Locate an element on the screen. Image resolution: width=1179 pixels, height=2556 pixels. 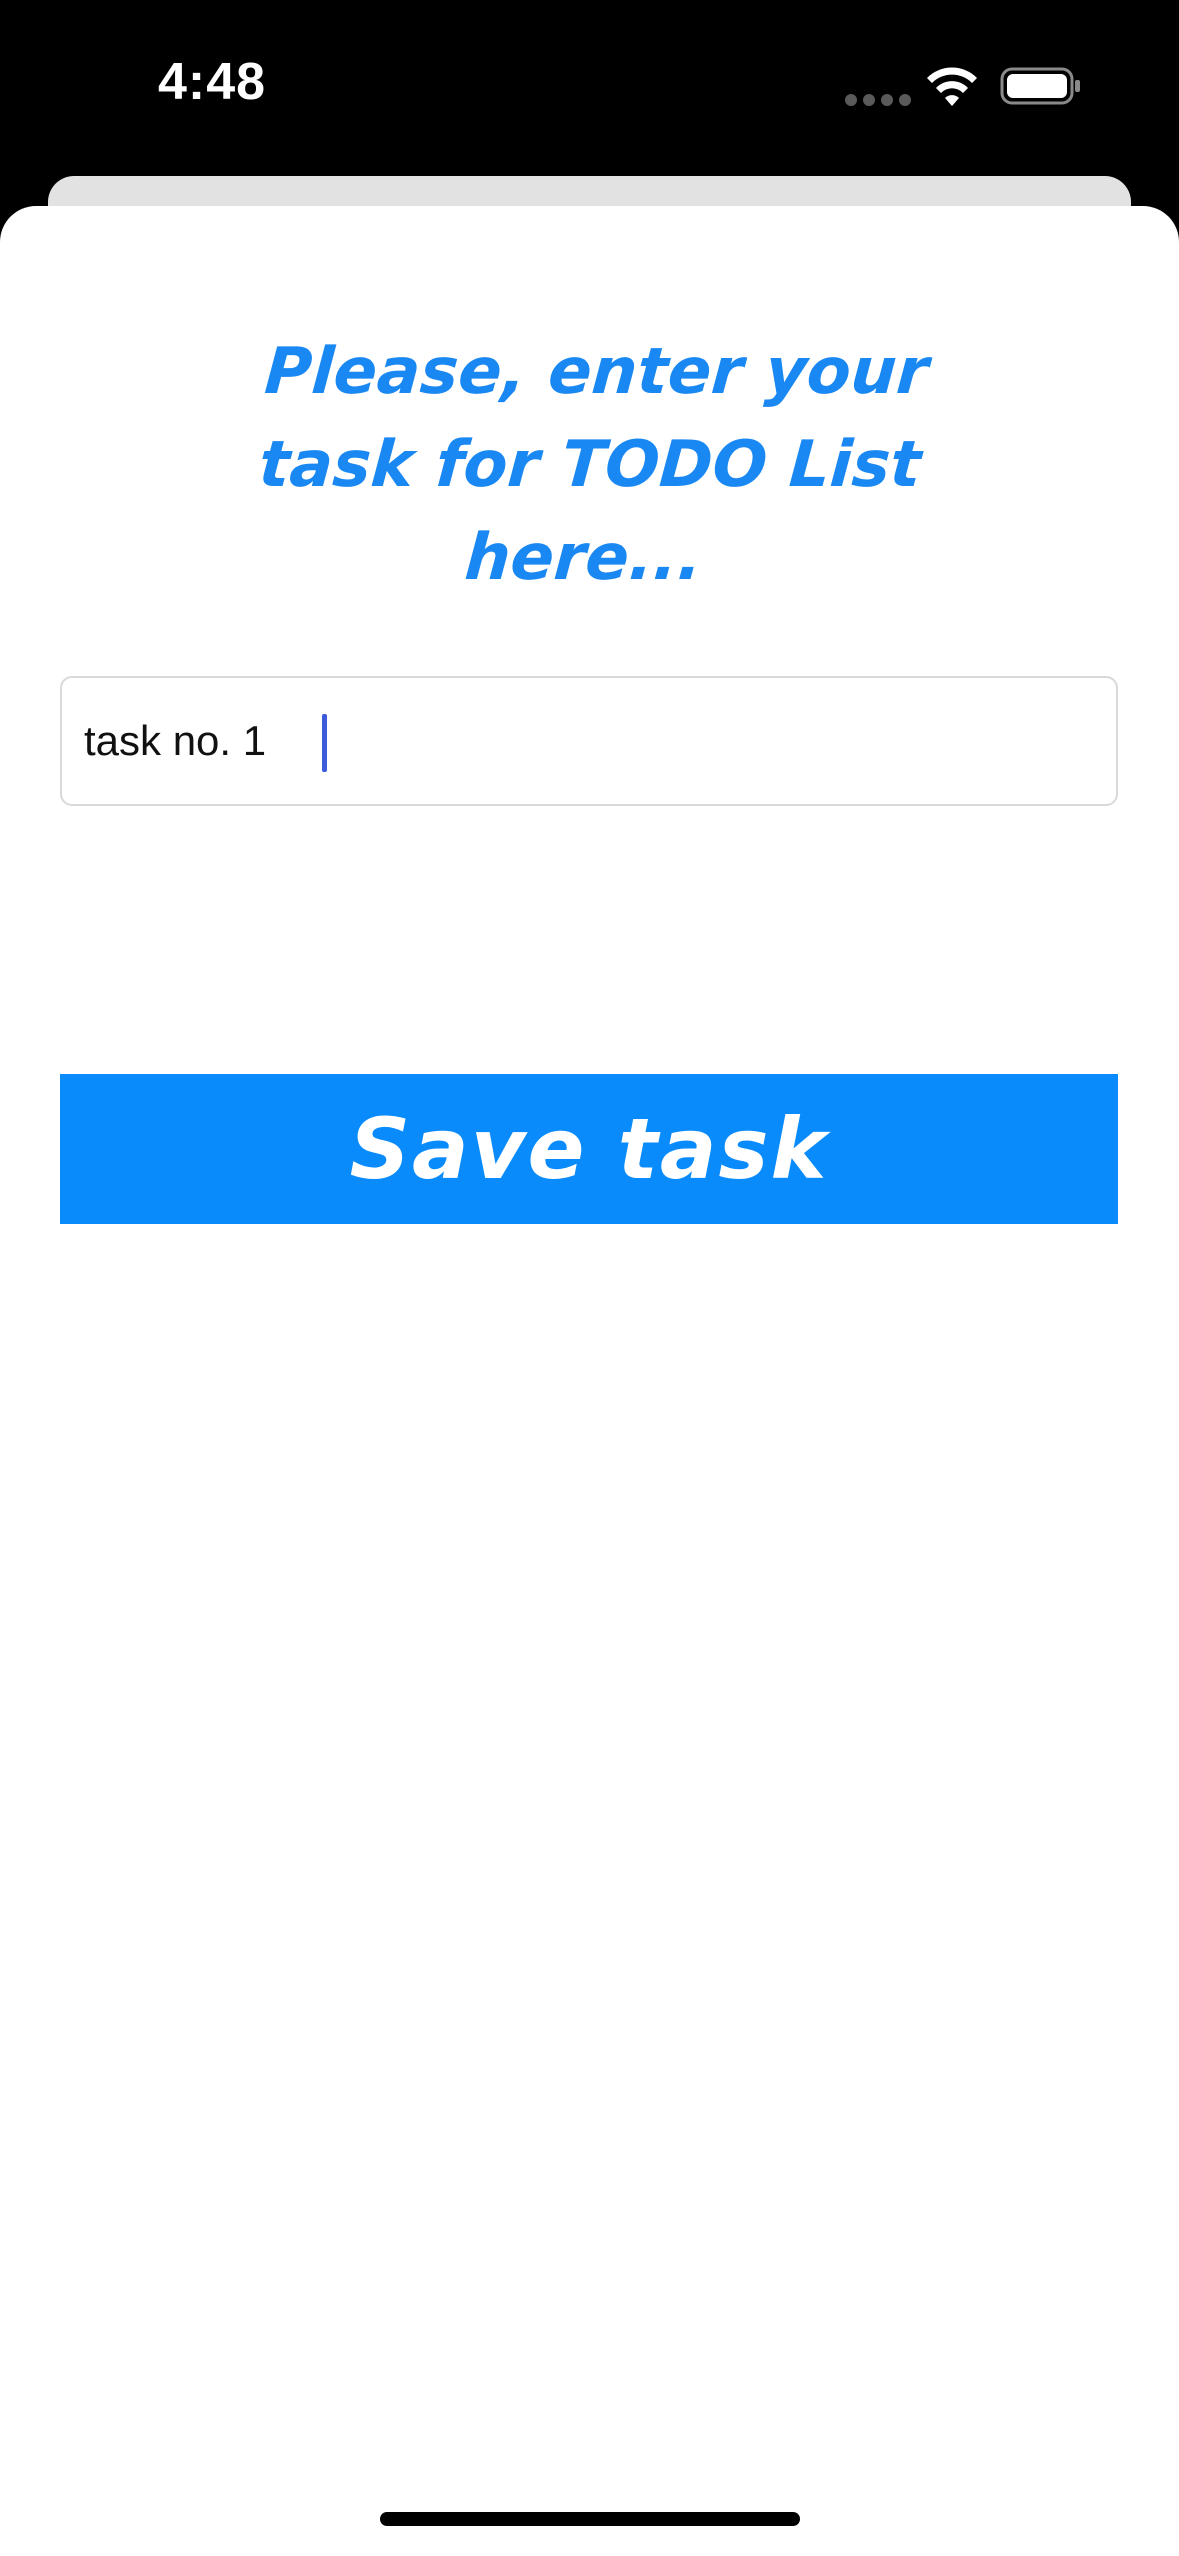
battery-icon is located at coordinates (1040, 86).